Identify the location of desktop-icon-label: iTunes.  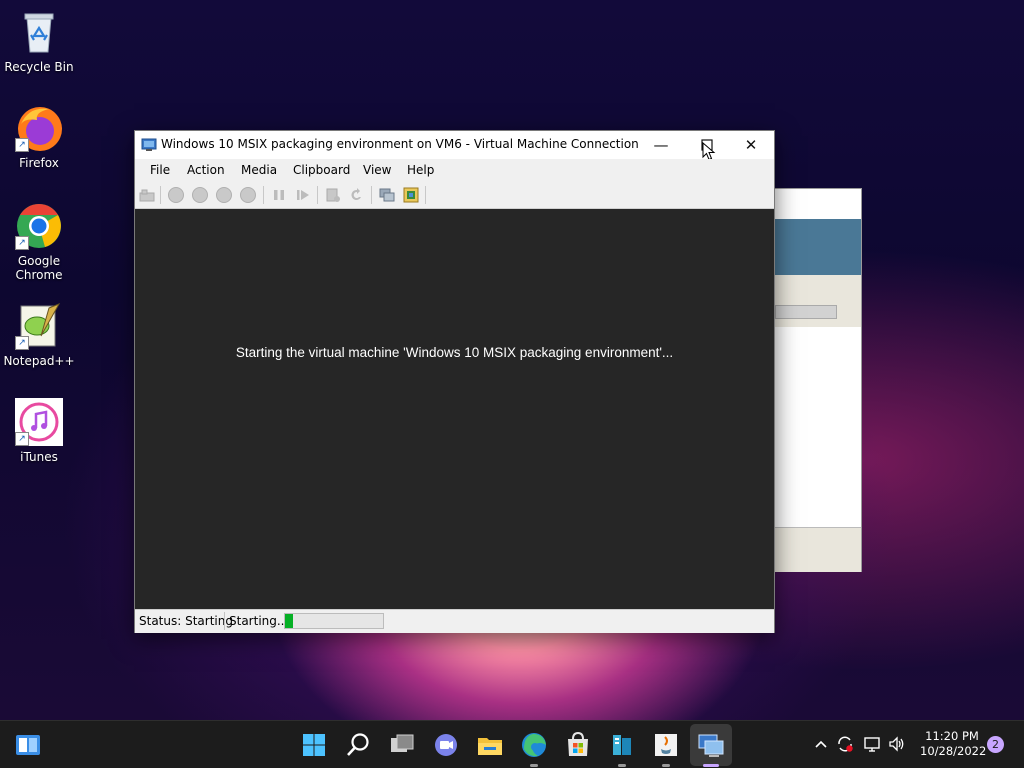
(39, 457).